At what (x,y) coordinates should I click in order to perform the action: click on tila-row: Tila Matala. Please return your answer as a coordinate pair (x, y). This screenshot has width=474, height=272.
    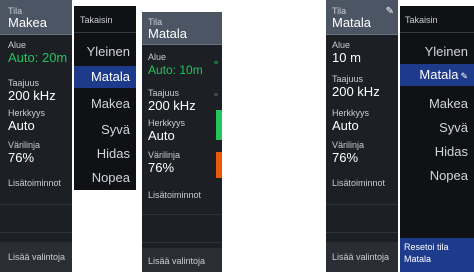
    Looking at the image, I should click on (182, 28).